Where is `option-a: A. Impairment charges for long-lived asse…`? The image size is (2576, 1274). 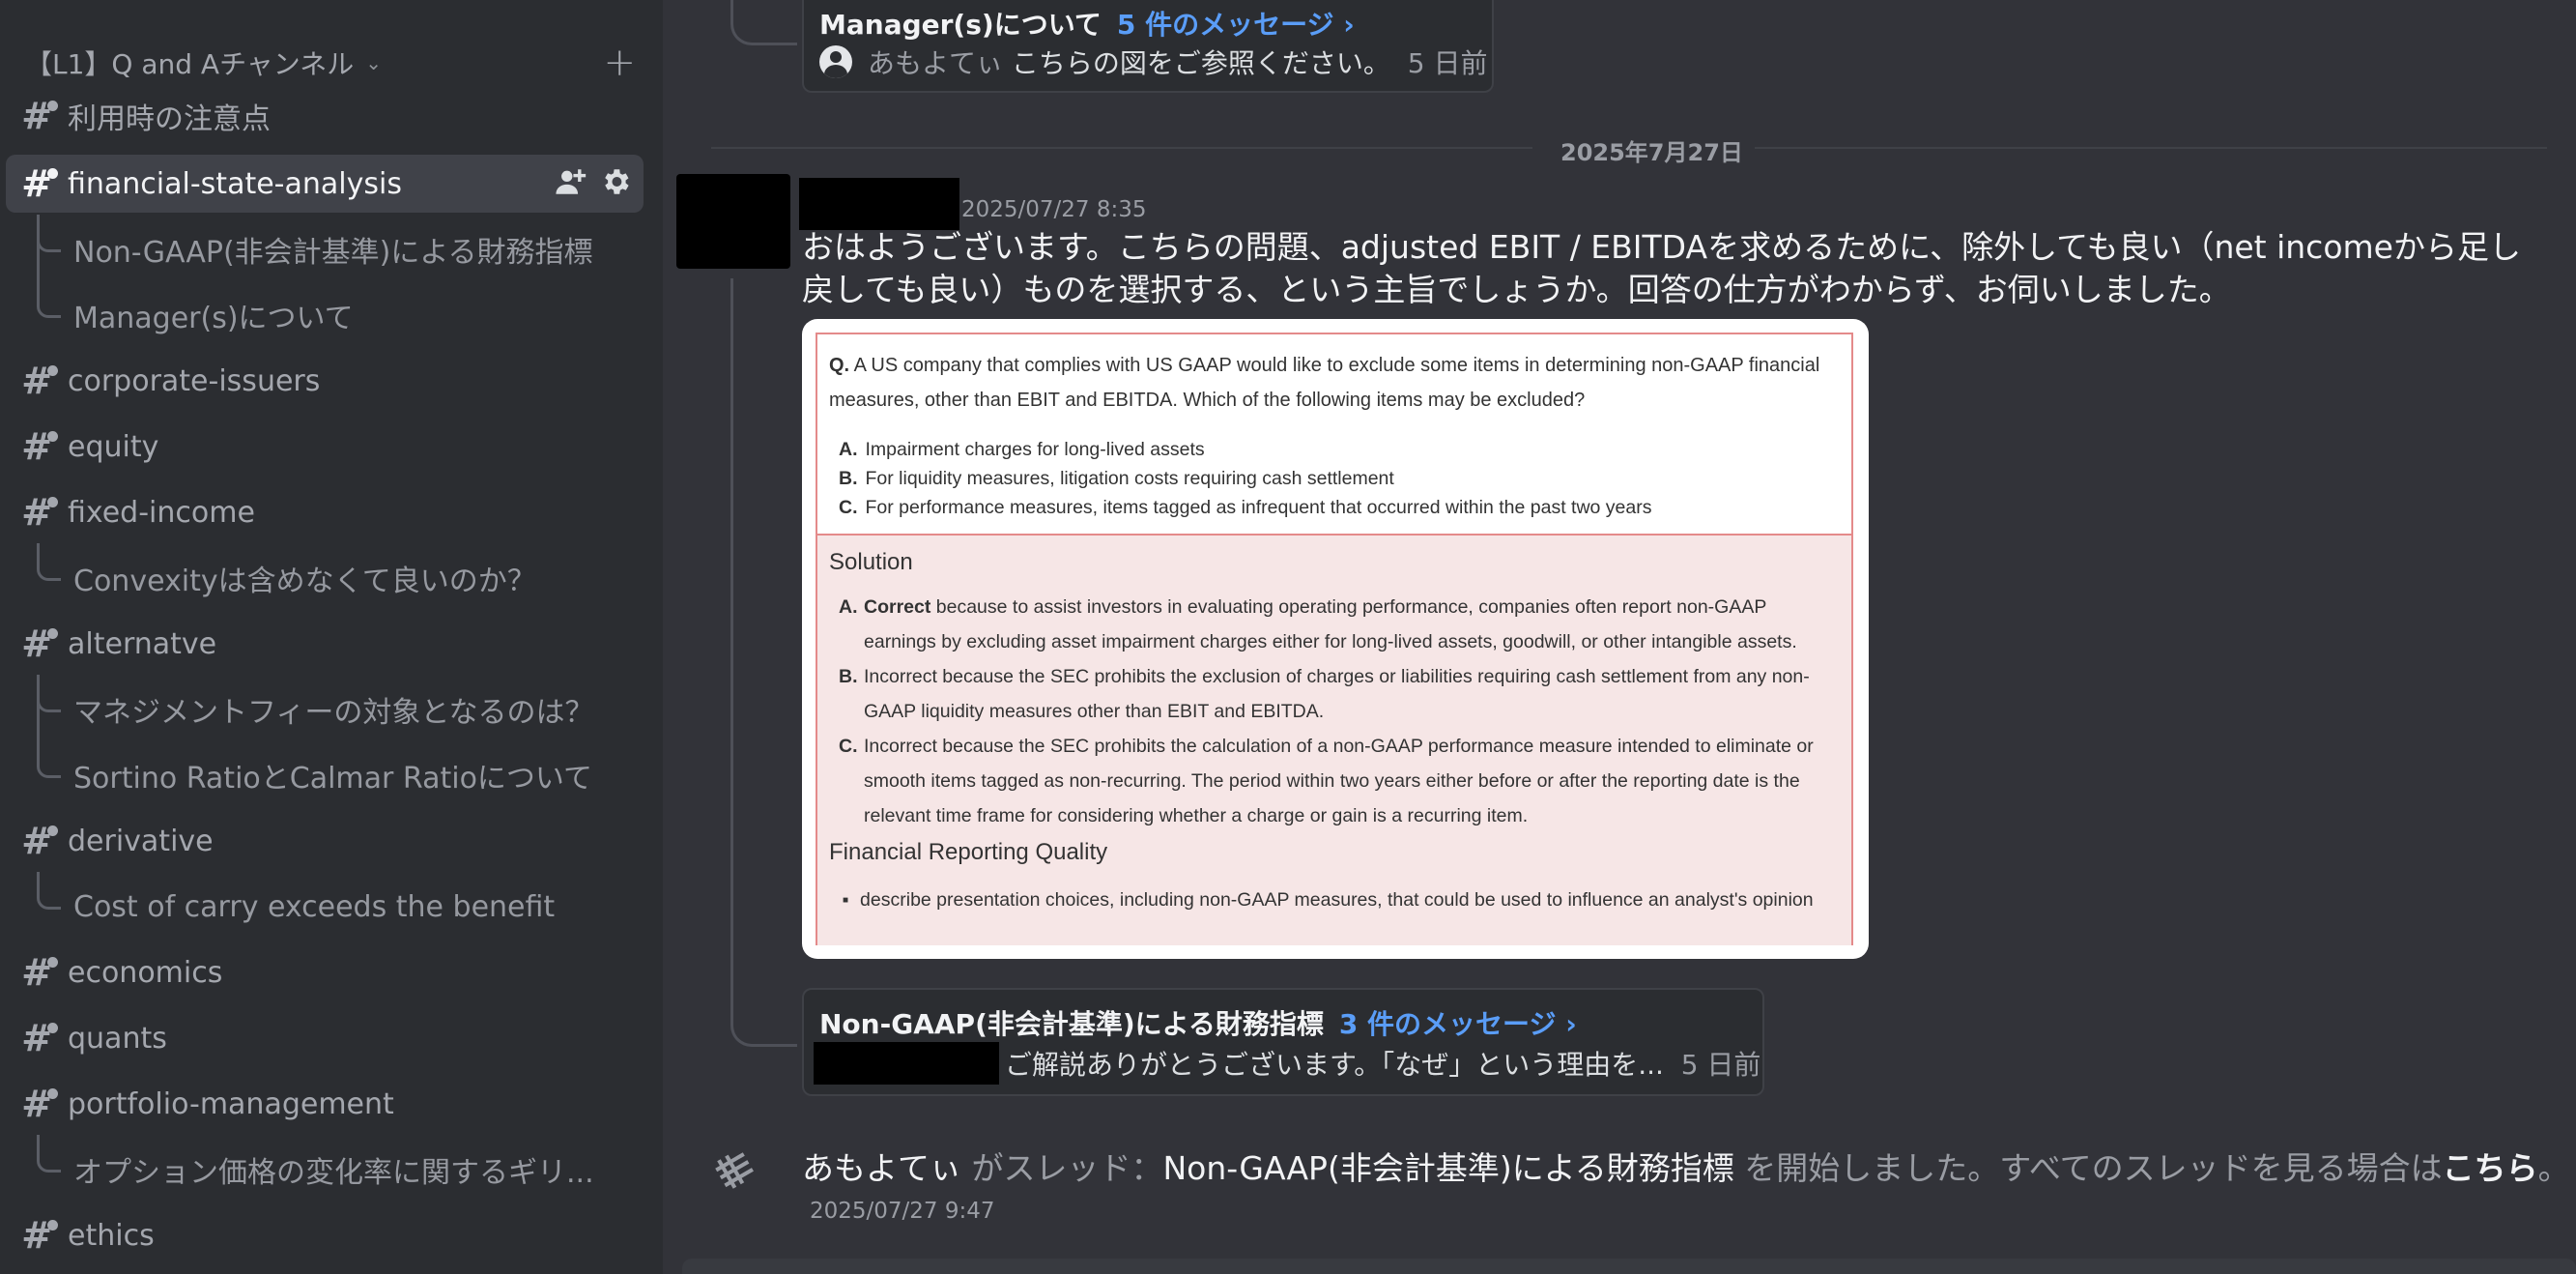
option-a: A. Impairment charges for long-lived asse… is located at coordinates (1022, 449).